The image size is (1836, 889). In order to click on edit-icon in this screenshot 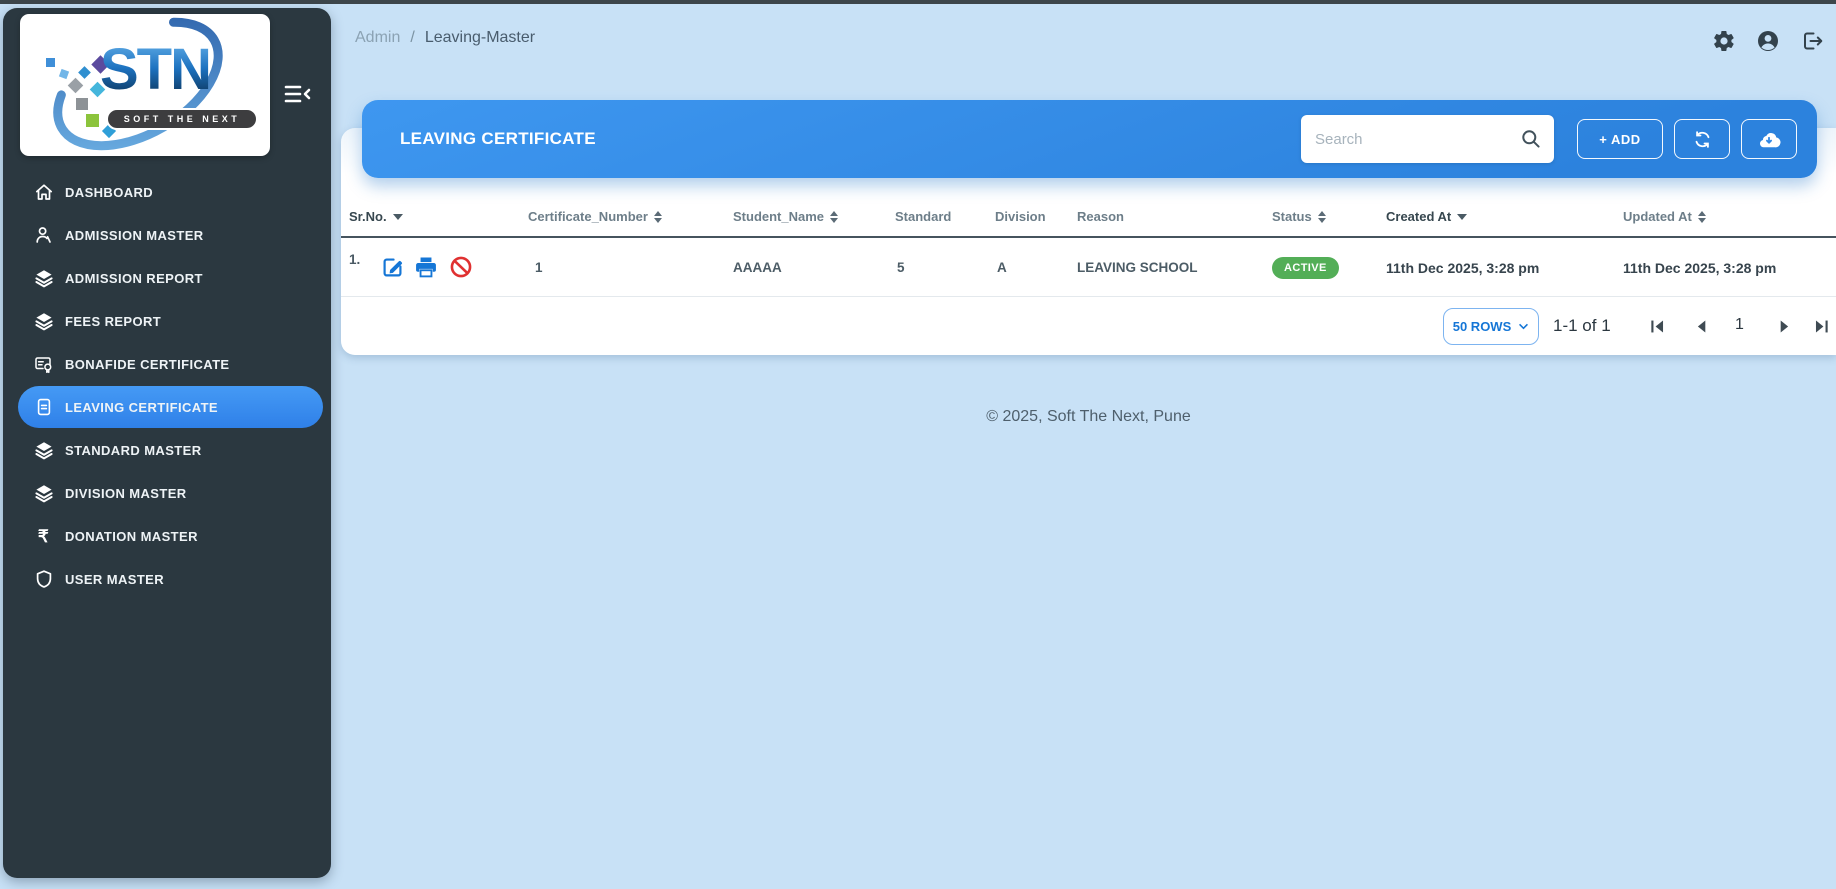, I will do `click(393, 267)`.